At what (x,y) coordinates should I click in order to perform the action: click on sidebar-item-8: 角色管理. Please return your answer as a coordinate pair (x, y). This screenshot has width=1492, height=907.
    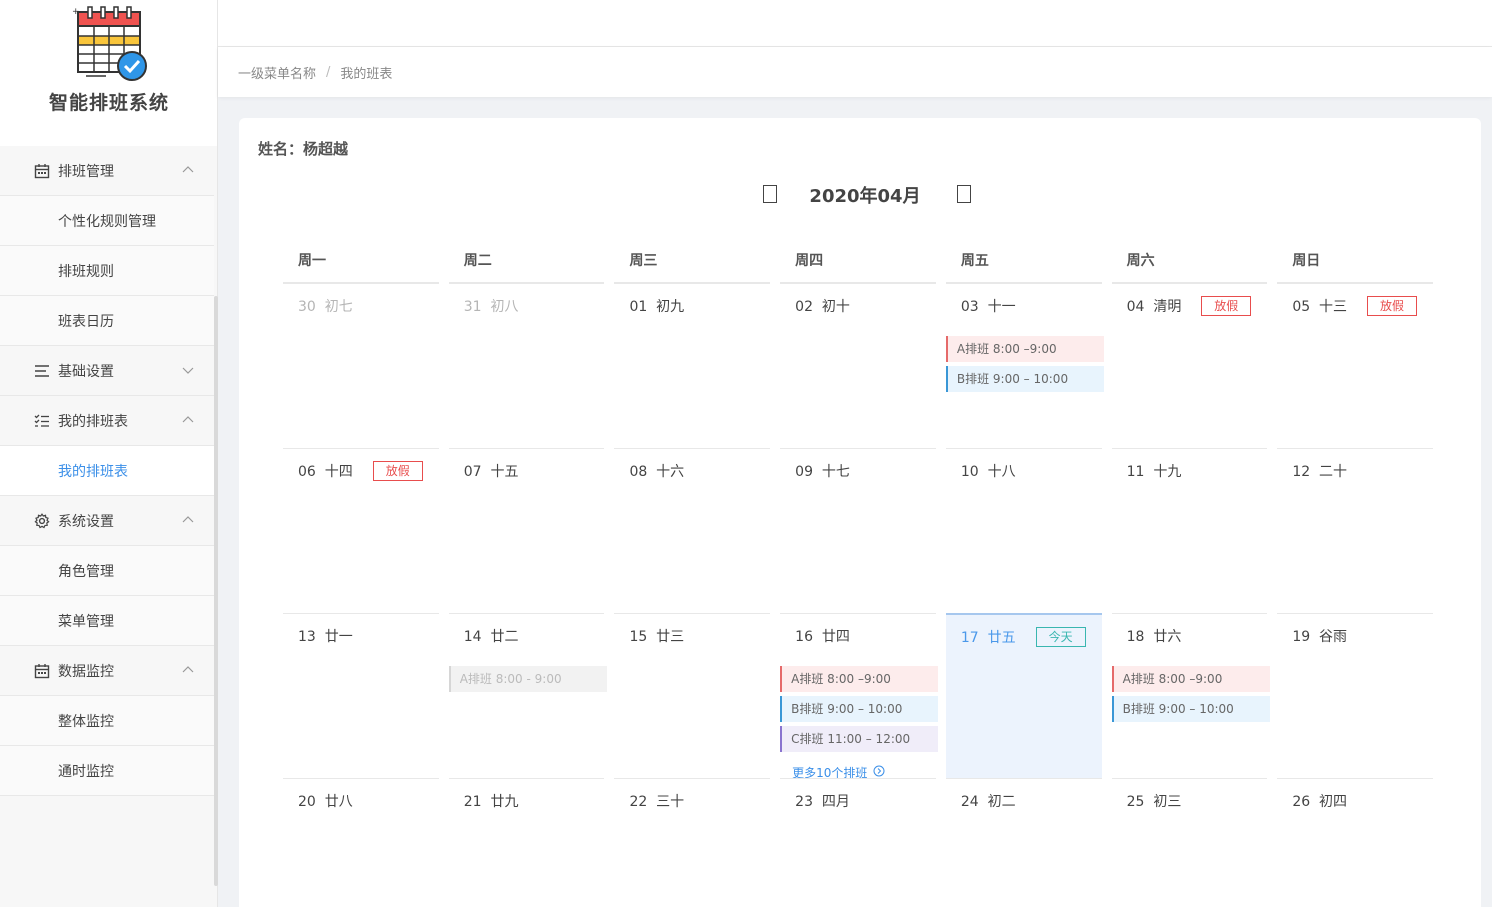
    Looking at the image, I should click on (107, 571).